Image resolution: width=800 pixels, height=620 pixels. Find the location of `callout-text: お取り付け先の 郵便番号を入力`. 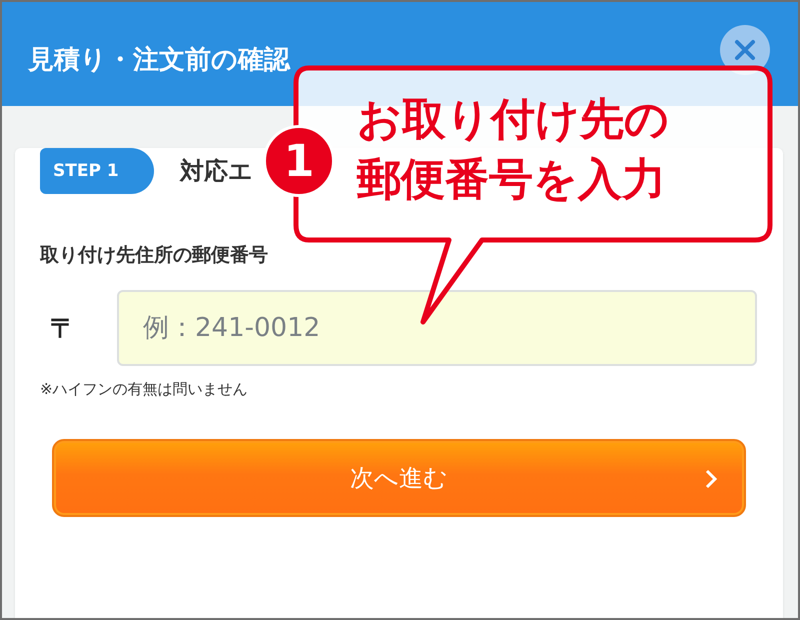

callout-text: お取り付け先の 郵便番号を入力 is located at coordinates (513, 150).